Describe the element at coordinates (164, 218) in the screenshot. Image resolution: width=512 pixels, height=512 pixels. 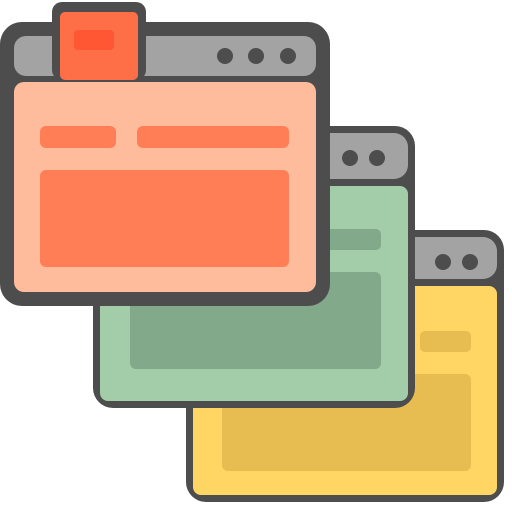
I see `window-front-content-block` at that location.